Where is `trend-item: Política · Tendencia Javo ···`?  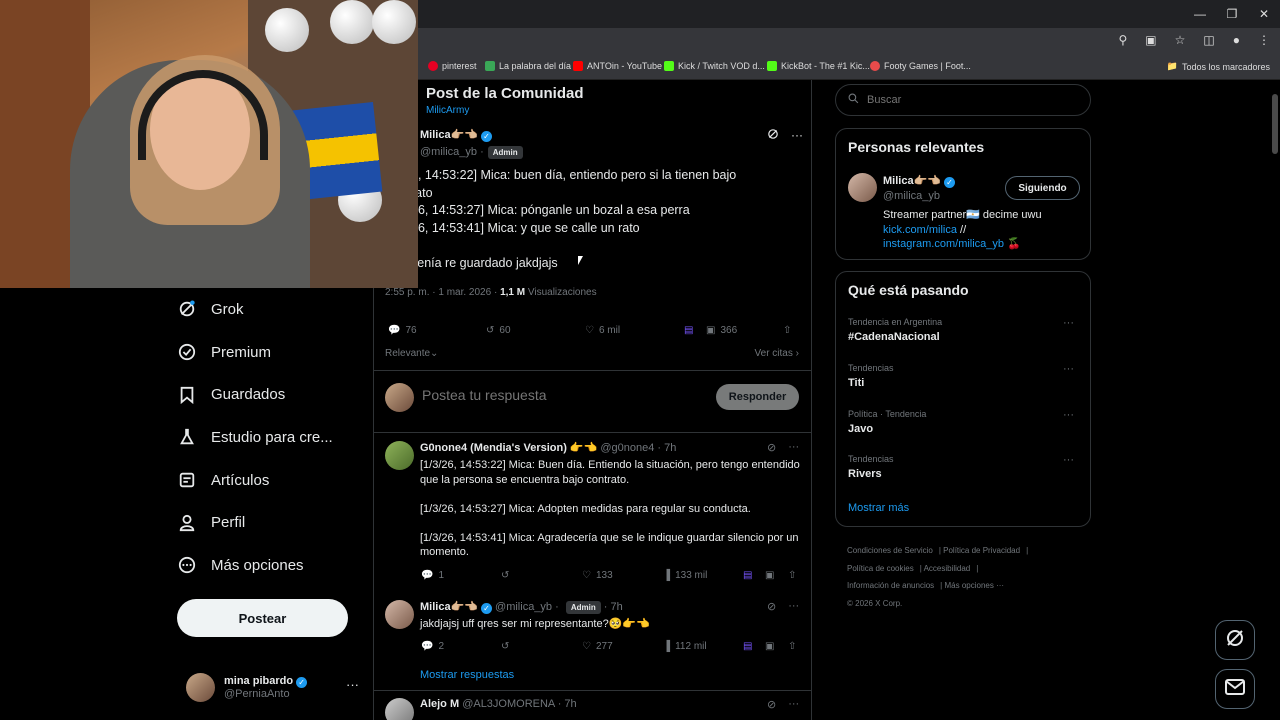
trend-item: Política · Tendencia Javo ··· is located at coordinates (964, 422).